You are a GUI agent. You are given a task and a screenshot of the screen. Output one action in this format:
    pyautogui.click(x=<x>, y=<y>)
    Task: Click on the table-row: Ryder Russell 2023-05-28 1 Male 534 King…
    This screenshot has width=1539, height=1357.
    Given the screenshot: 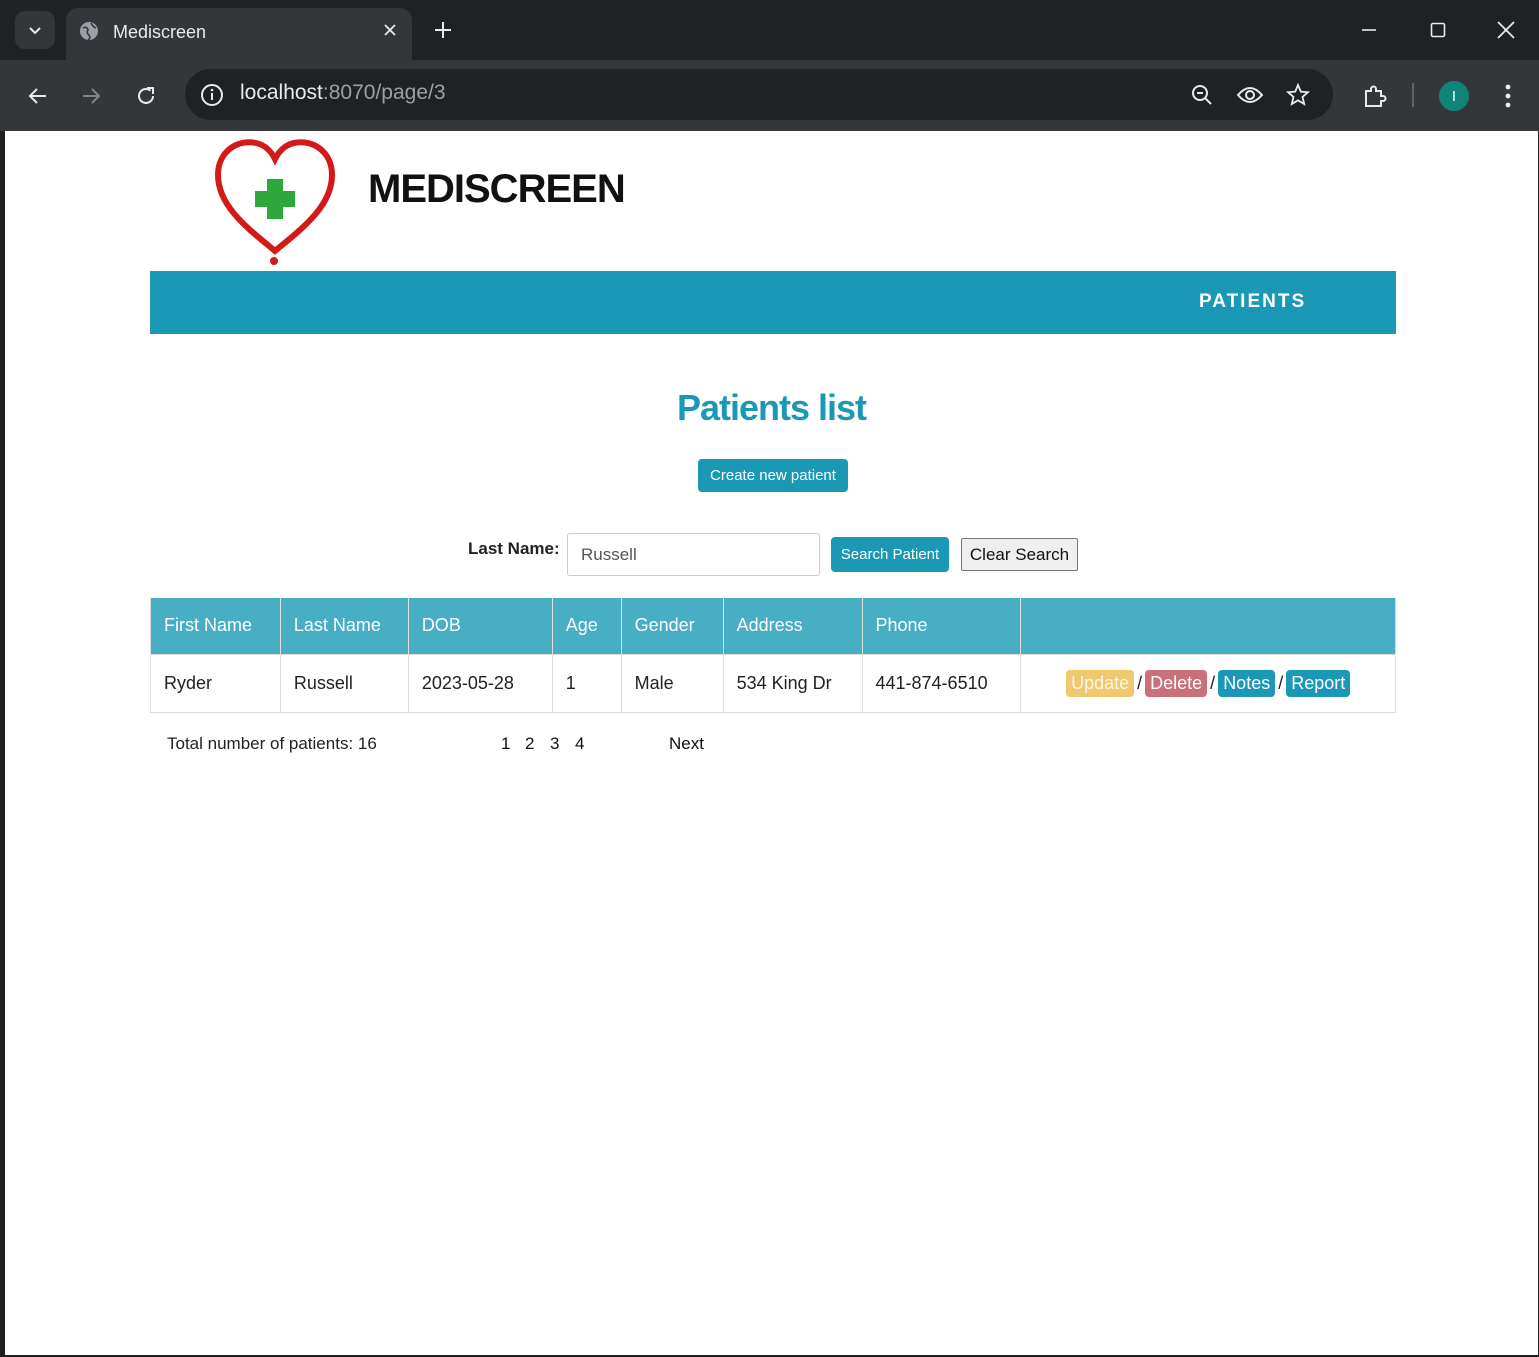 What is the action you would take?
    pyautogui.click(x=773, y=683)
    